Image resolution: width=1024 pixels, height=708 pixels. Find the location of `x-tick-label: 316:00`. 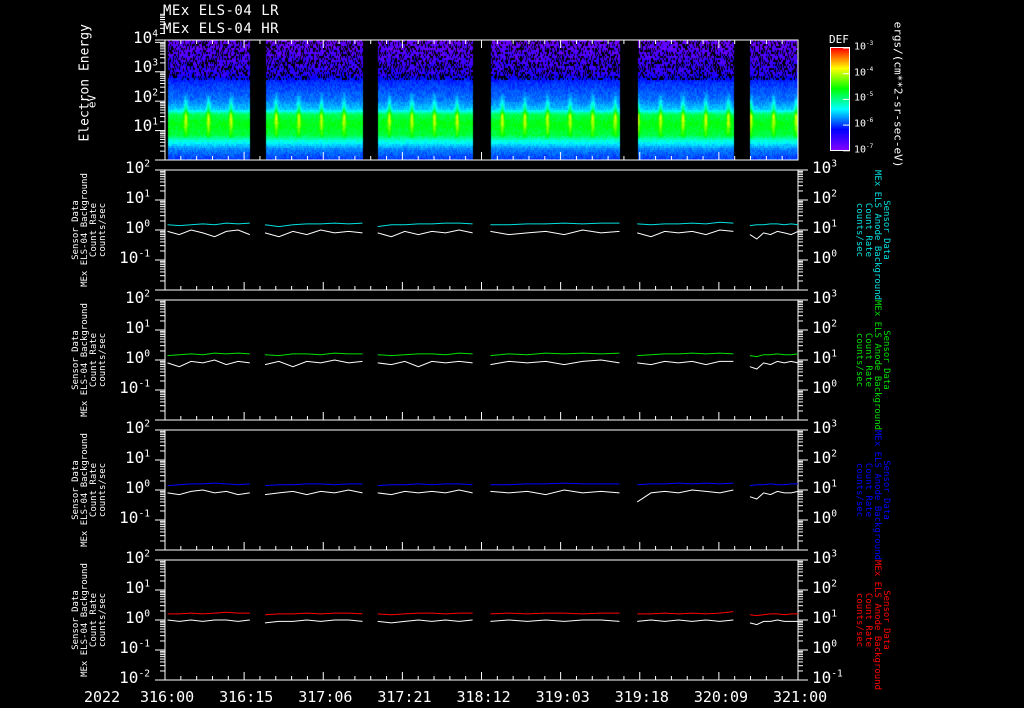

x-tick-label: 316:00 is located at coordinates (167, 697).